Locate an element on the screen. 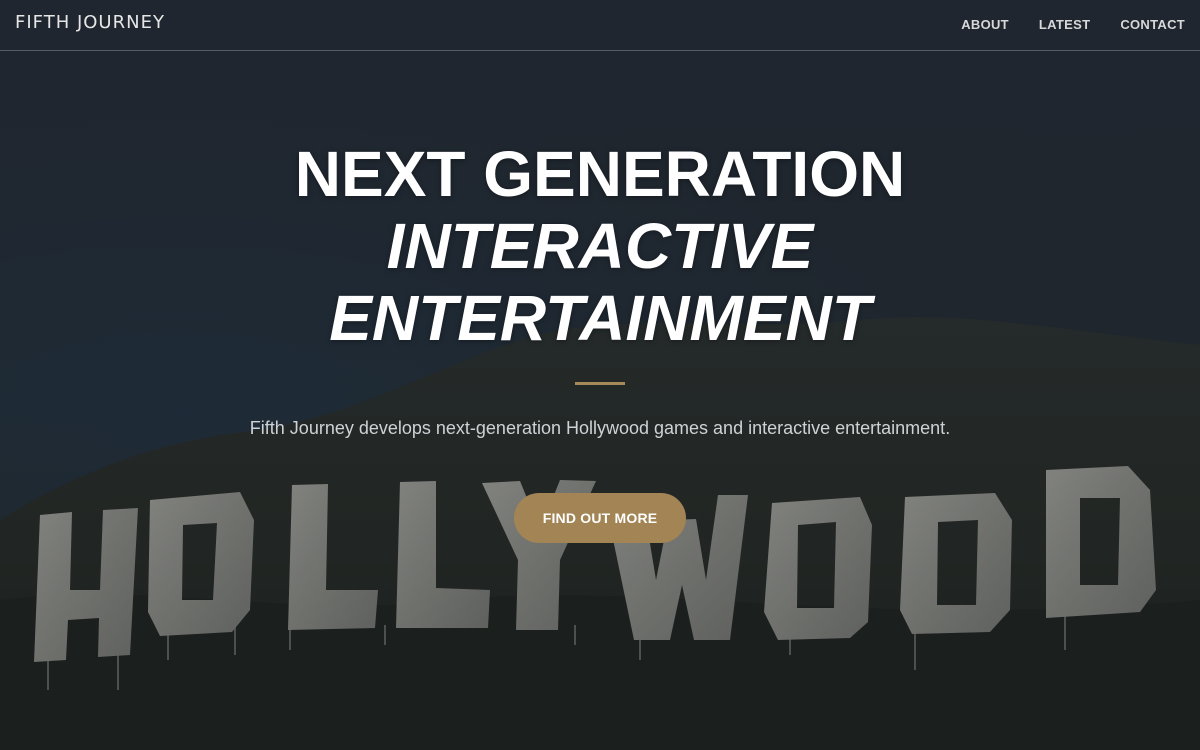 Image resolution: width=1200 pixels, height=750 pixels. find-out-more-button: FIND OUT MORE is located at coordinates (600, 518).